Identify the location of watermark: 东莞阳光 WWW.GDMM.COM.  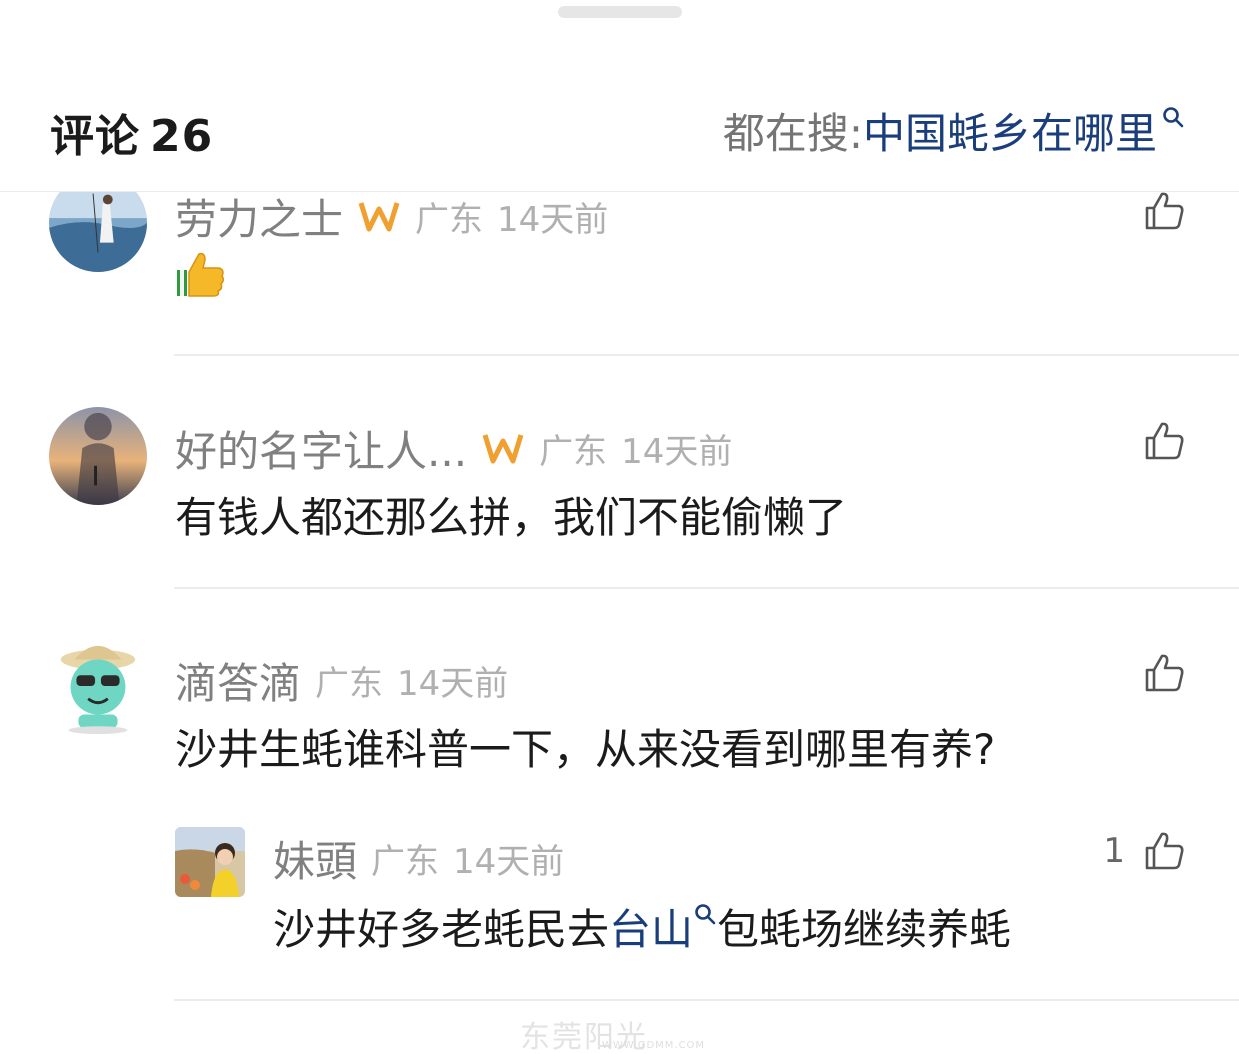
(620, 1033).